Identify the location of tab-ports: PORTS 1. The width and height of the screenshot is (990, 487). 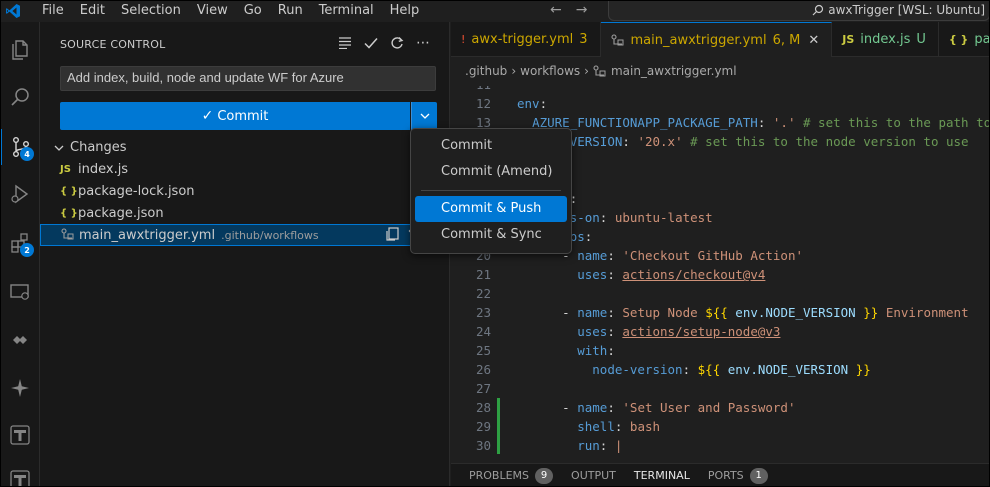
(738, 475).